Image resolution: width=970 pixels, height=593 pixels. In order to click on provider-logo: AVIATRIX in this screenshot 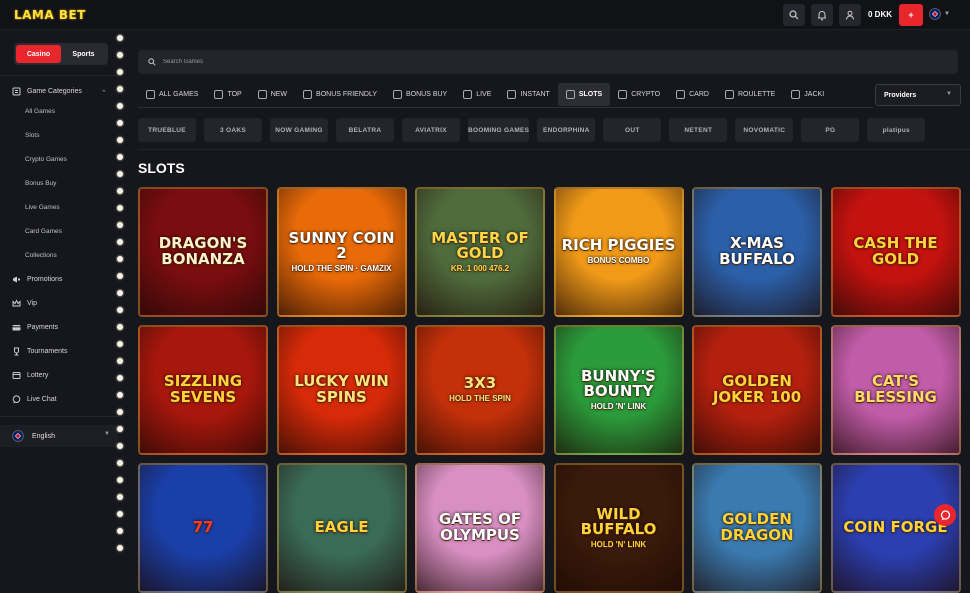, I will do `click(431, 130)`.